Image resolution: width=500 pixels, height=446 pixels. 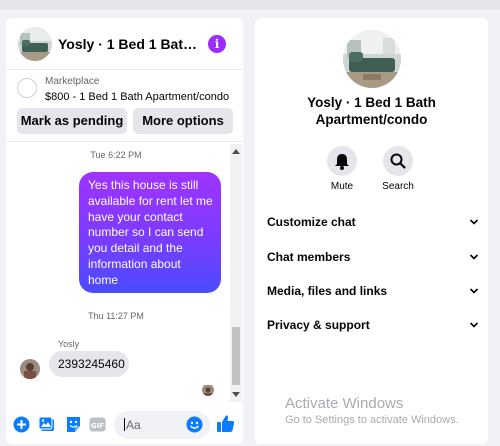 What do you see at coordinates (373, 225) in the screenshot?
I see `section-customize-chat: Customize chat` at bounding box center [373, 225].